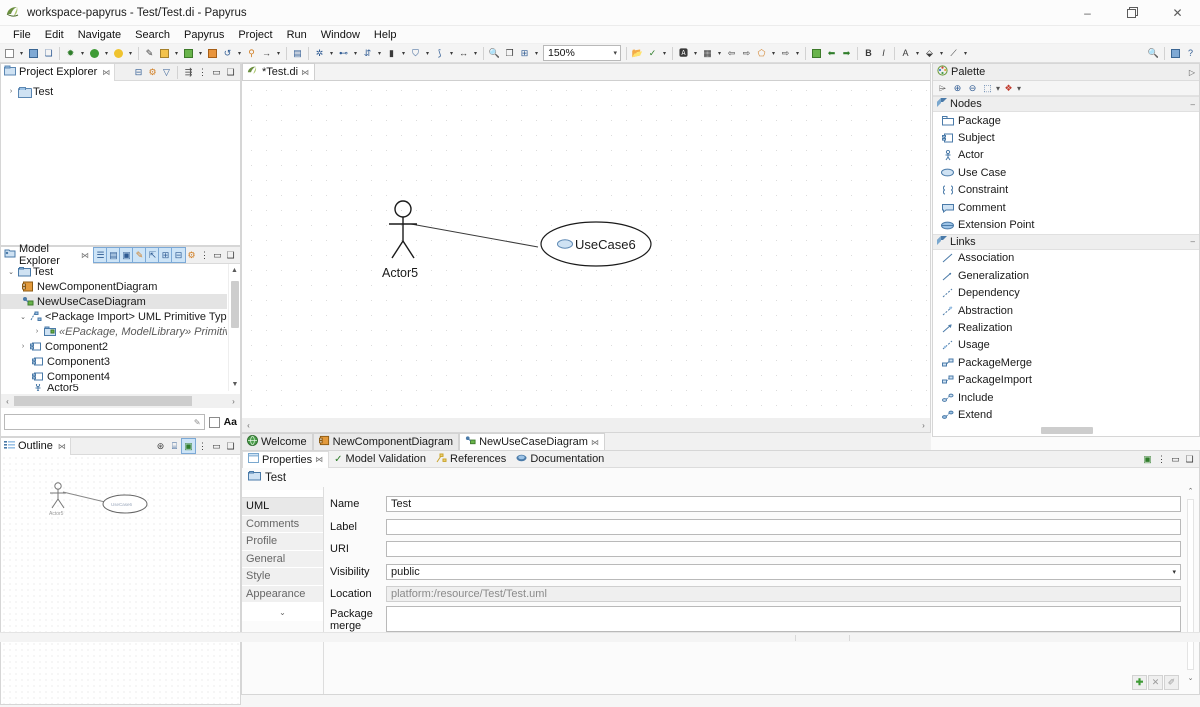 This screenshot has height=707, width=1200. I want to click on palette-item-use-case: Use Case, so click(1066, 172).